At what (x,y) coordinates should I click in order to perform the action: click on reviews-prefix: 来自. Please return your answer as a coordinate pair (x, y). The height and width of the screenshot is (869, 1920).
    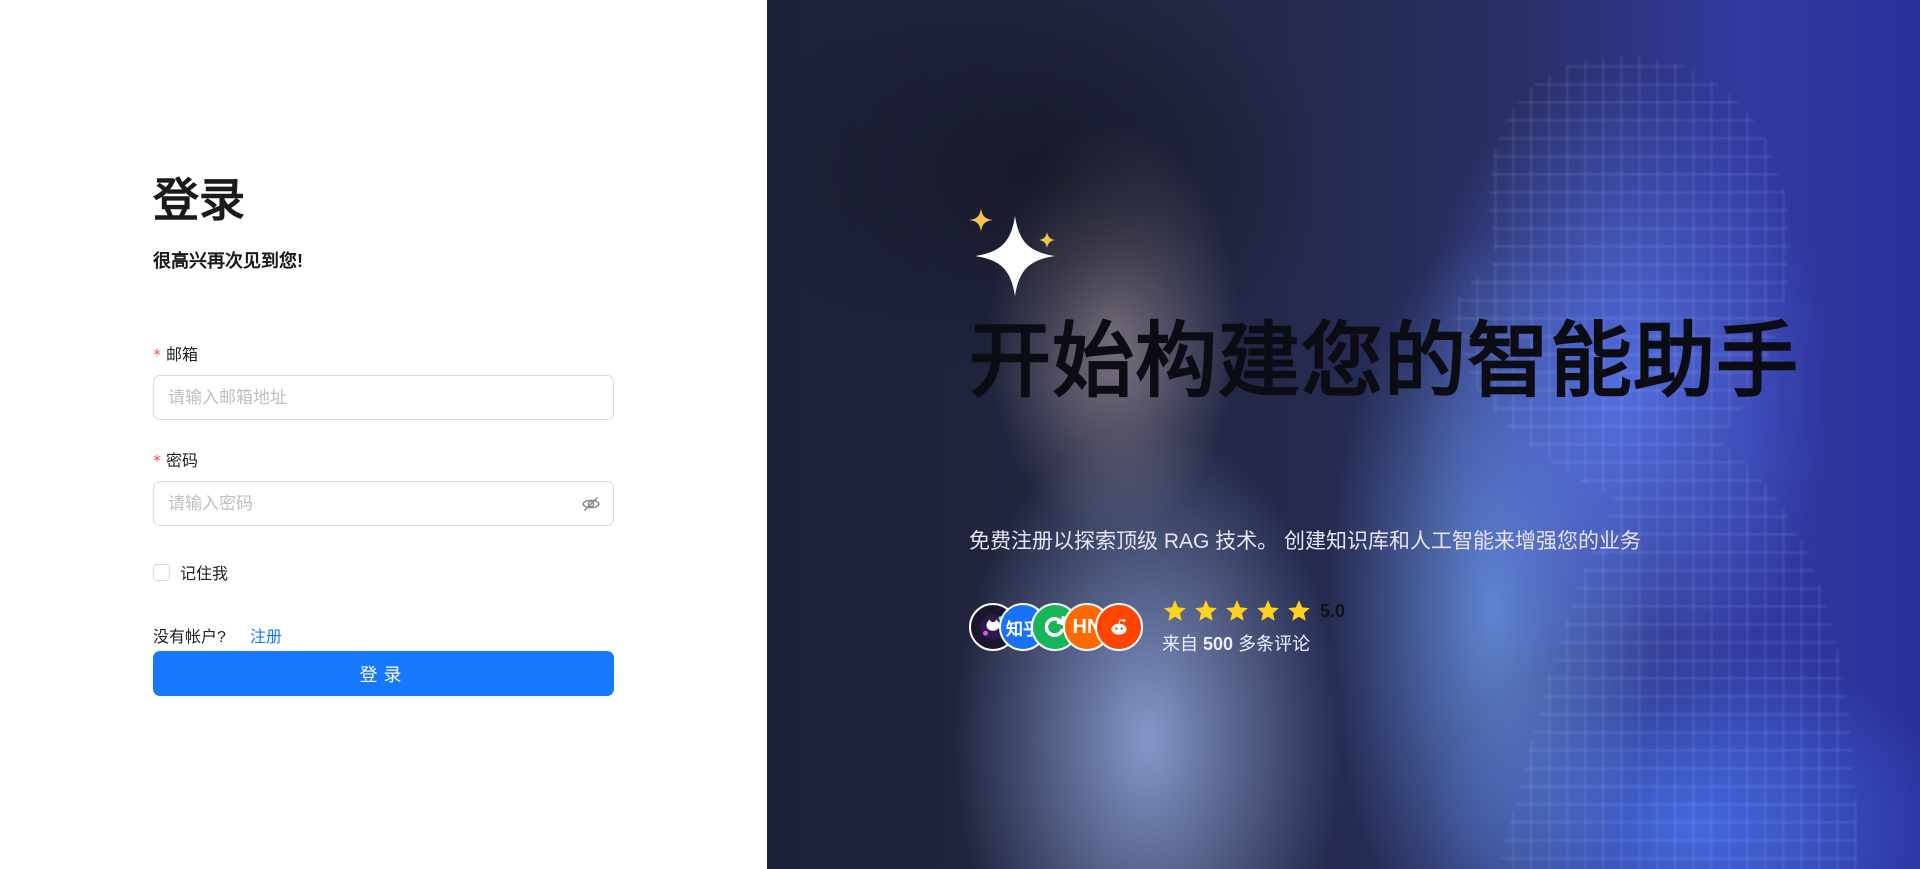
    Looking at the image, I should click on (1180, 644).